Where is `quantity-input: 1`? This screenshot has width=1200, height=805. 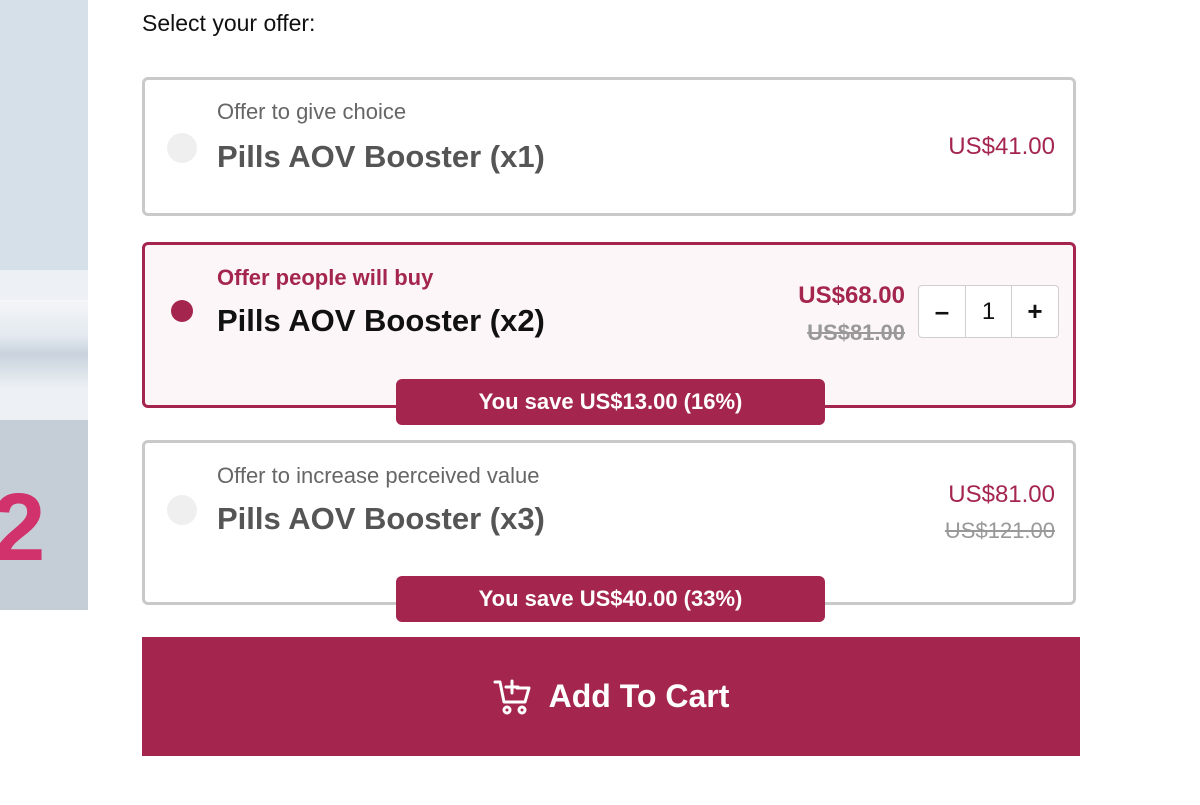
quantity-input: 1 is located at coordinates (988, 311).